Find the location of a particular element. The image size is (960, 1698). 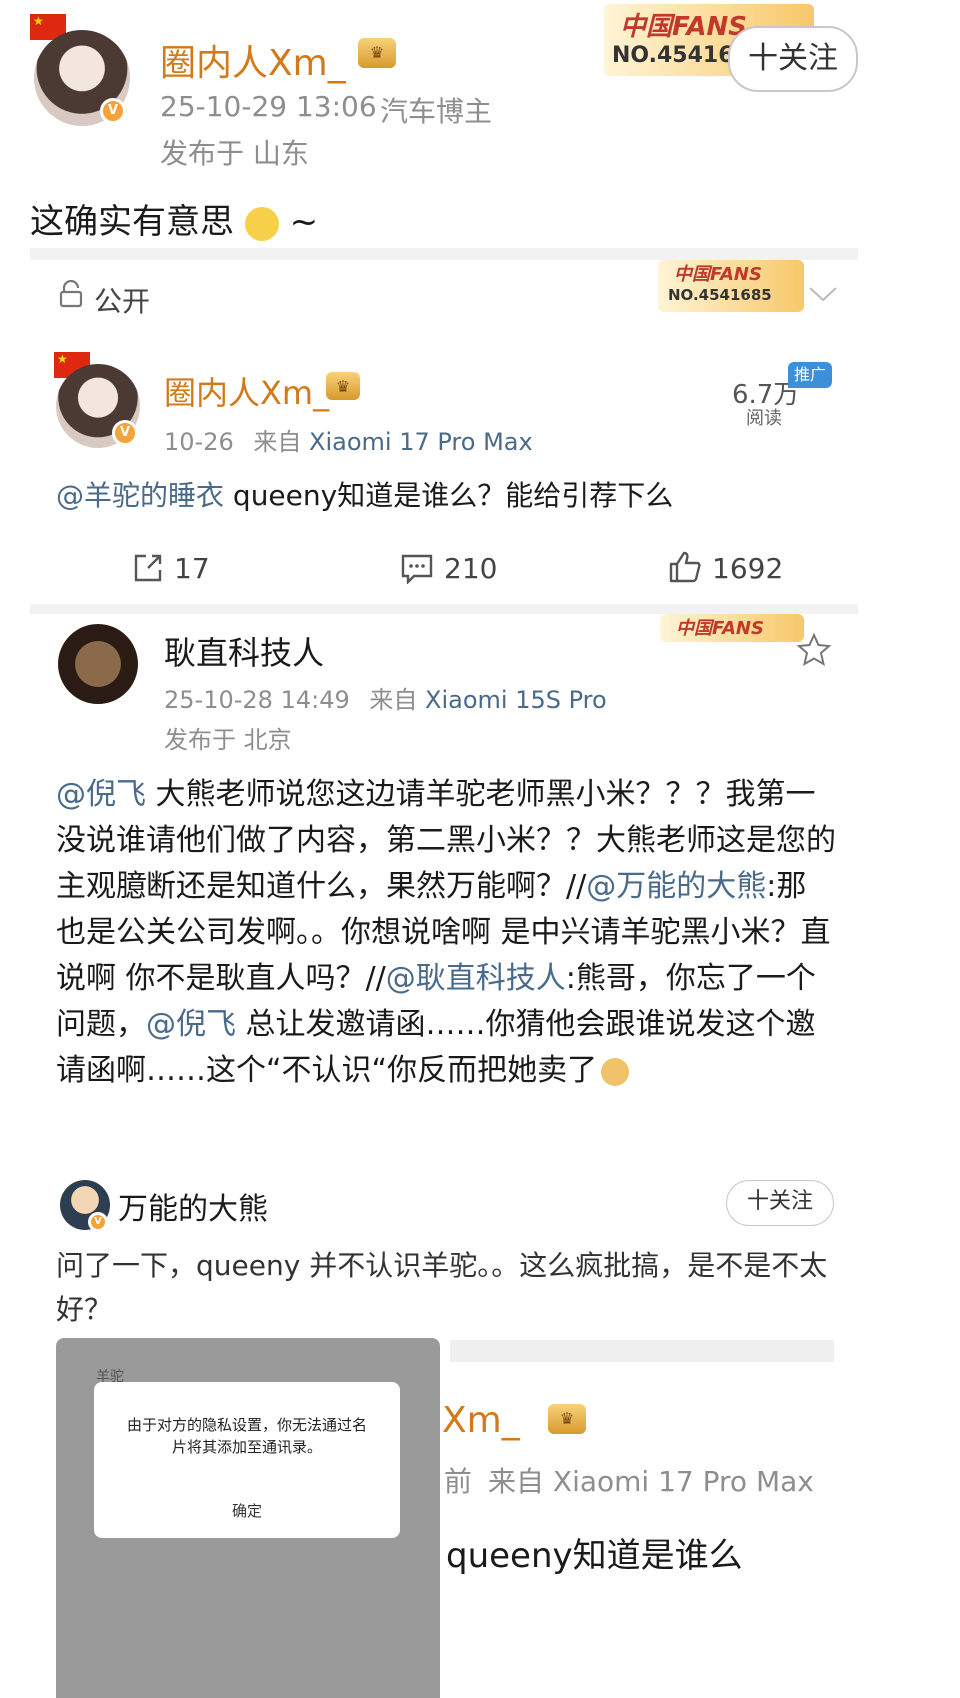

quoted-date: 10-26 is located at coordinates (199, 442).